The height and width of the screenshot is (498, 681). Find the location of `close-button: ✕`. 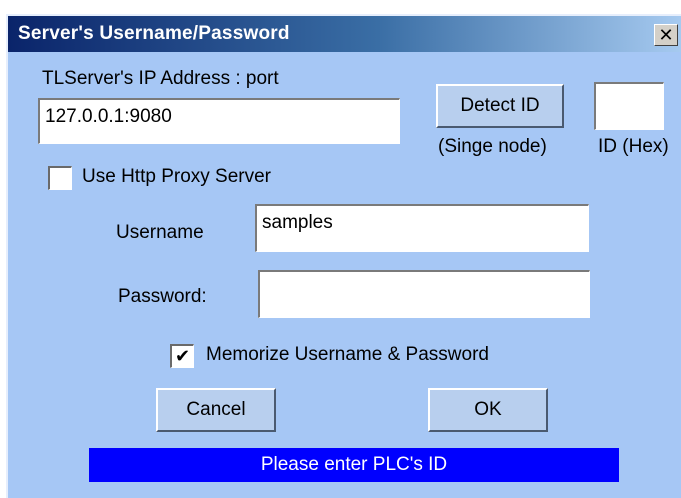

close-button: ✕ is located at coordinates (666, 35).